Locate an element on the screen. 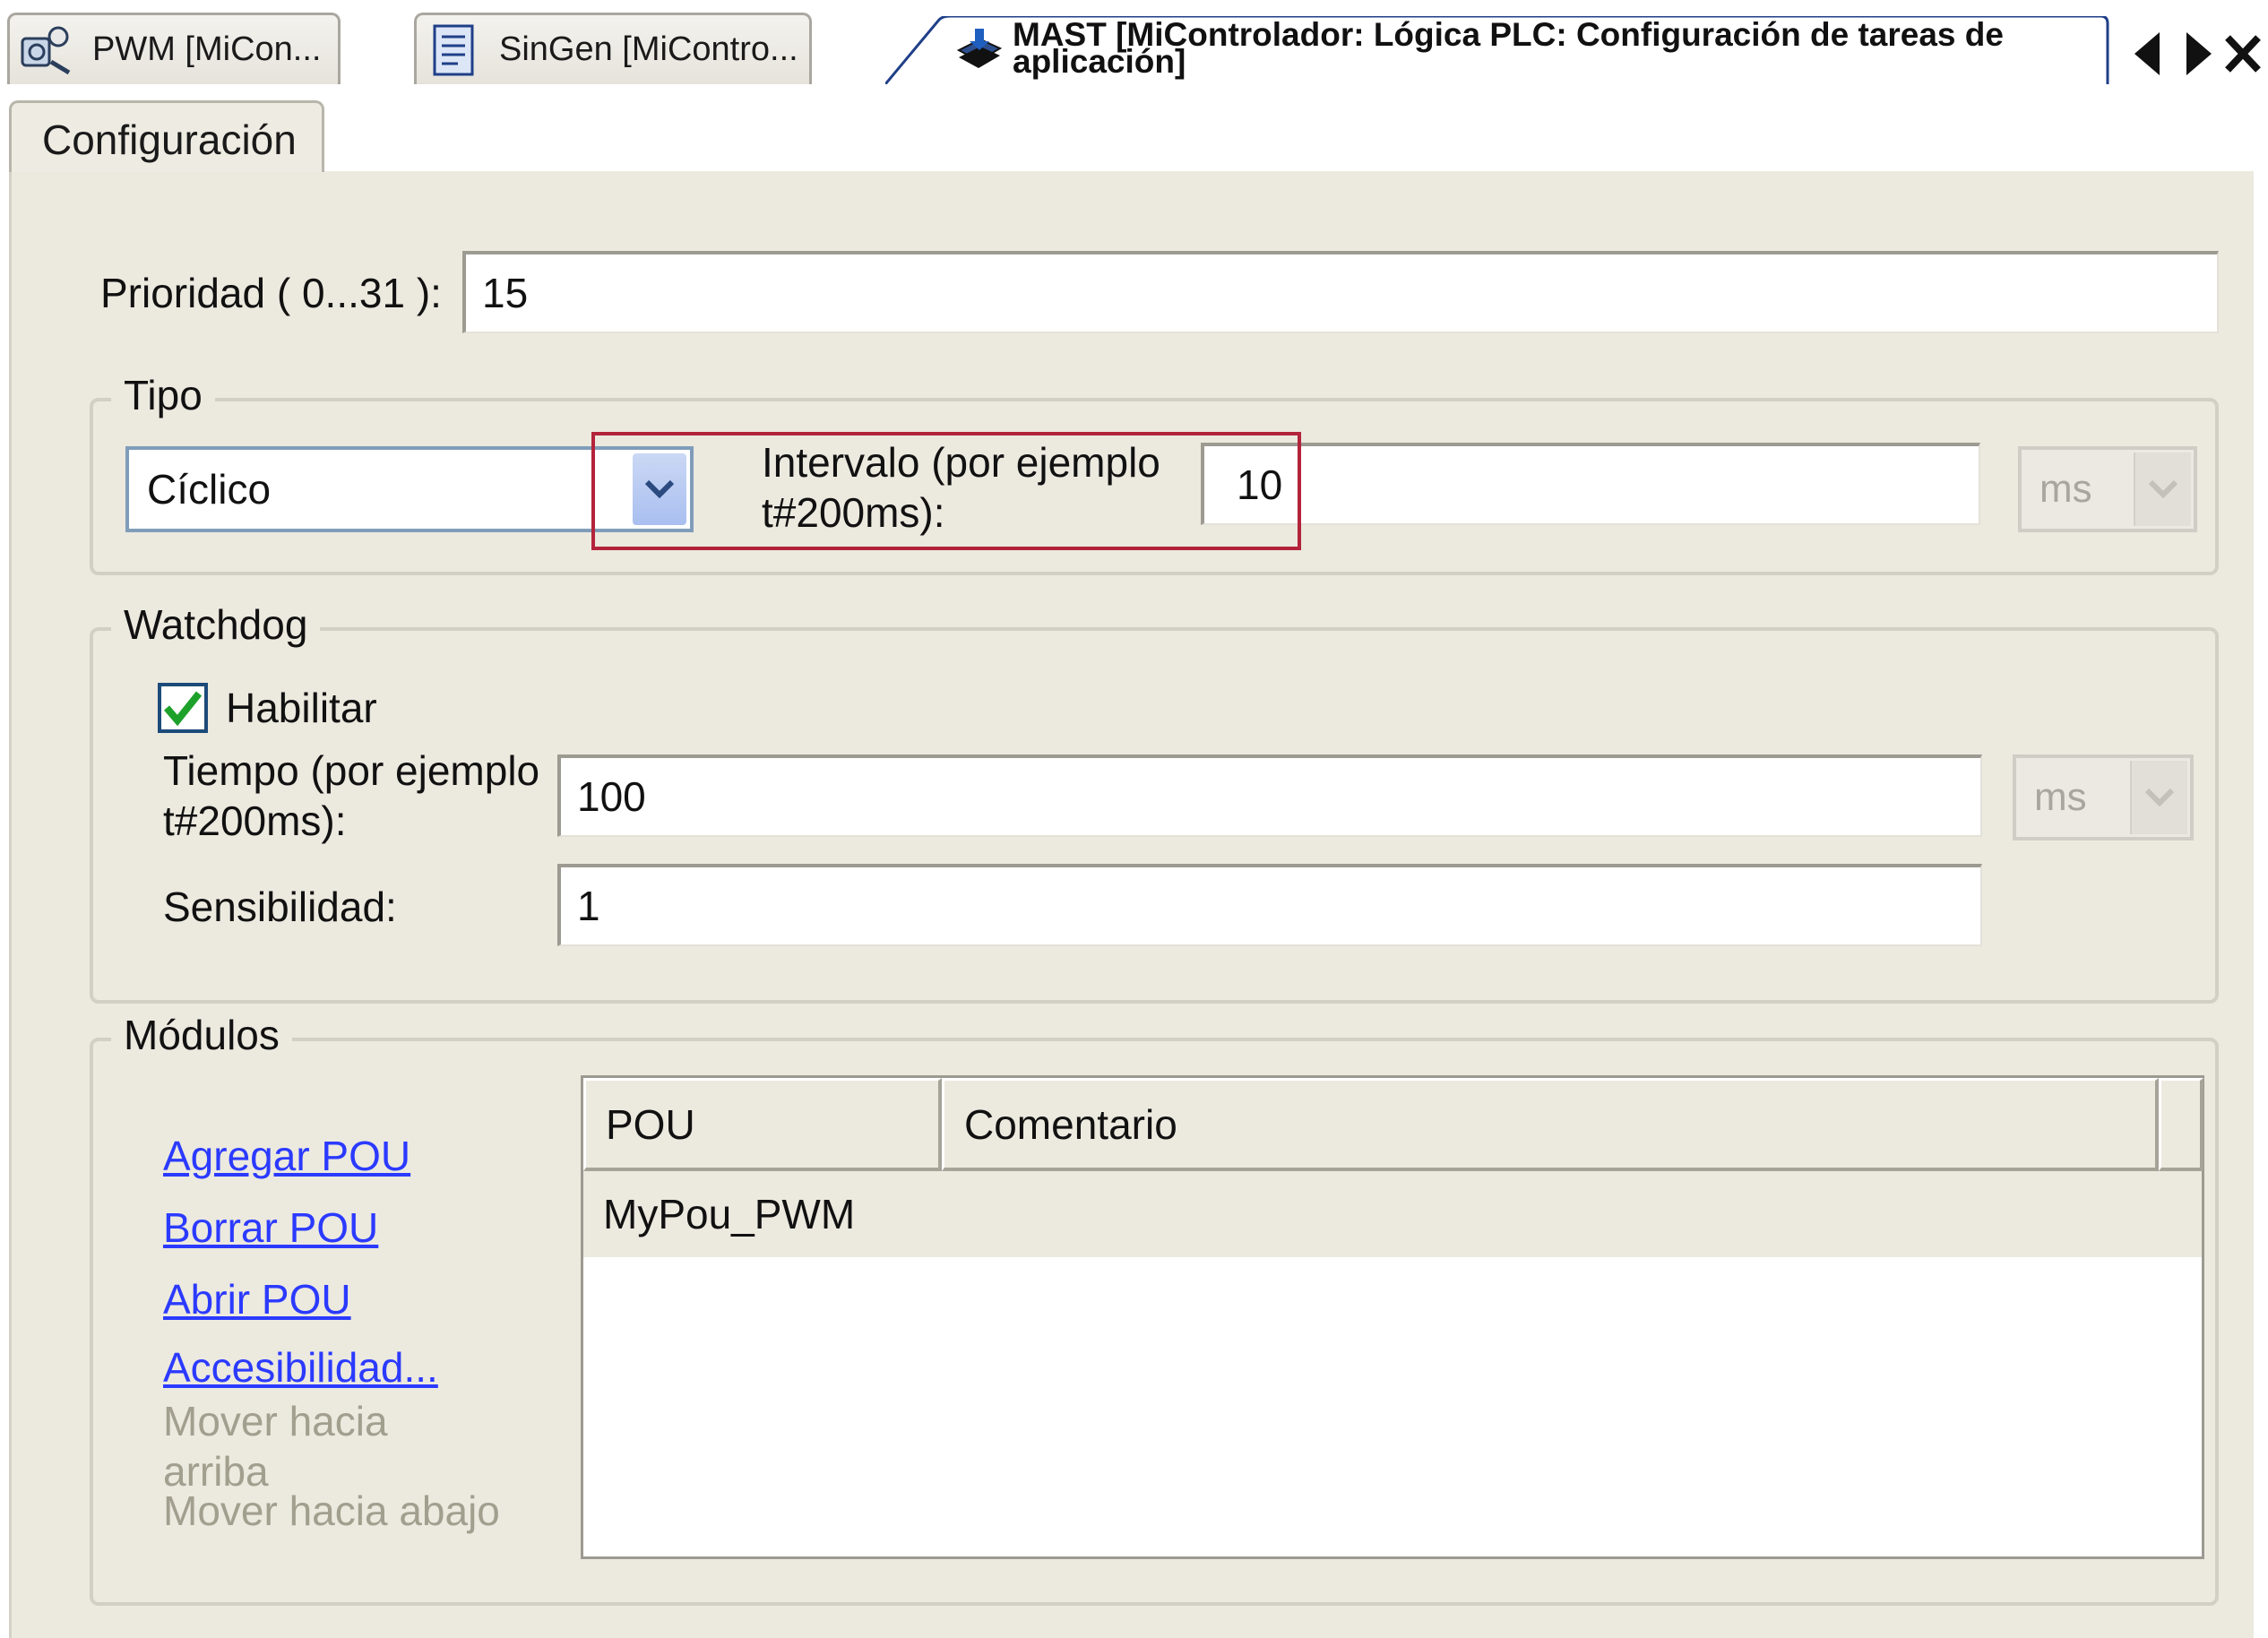  watchdog-unit-dropdown is located at coordinates (2158, 797).